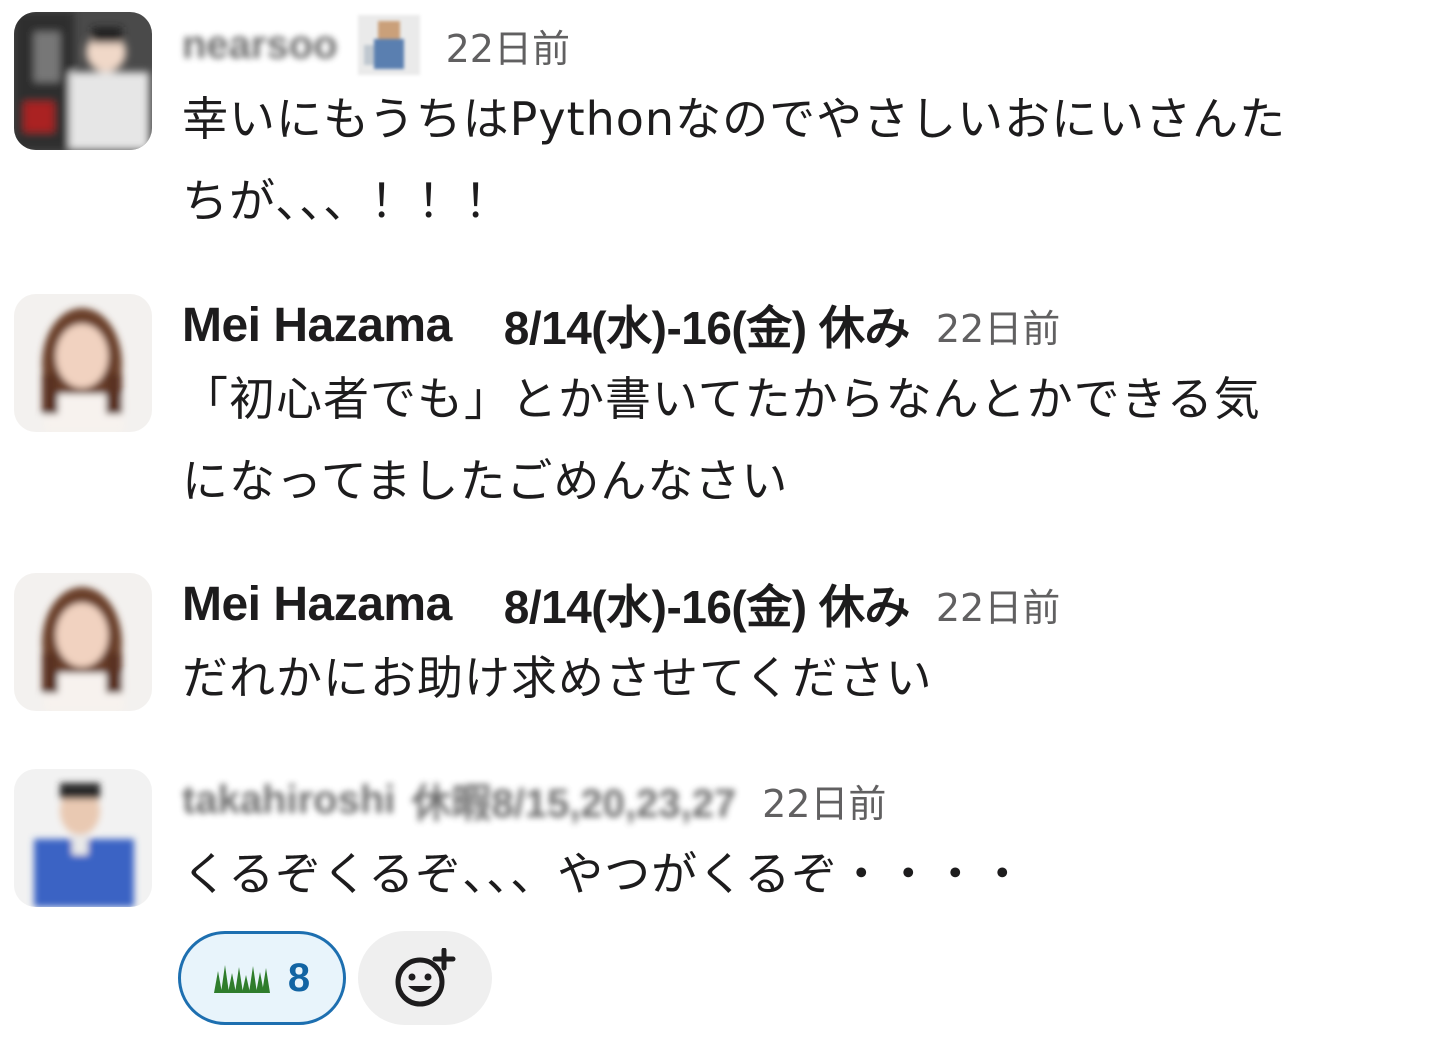 The image size is (1440, 1044). Describe the element at coordinates (288, 800) in the screenshot. I see `author-name: takahiroshi` at that location.